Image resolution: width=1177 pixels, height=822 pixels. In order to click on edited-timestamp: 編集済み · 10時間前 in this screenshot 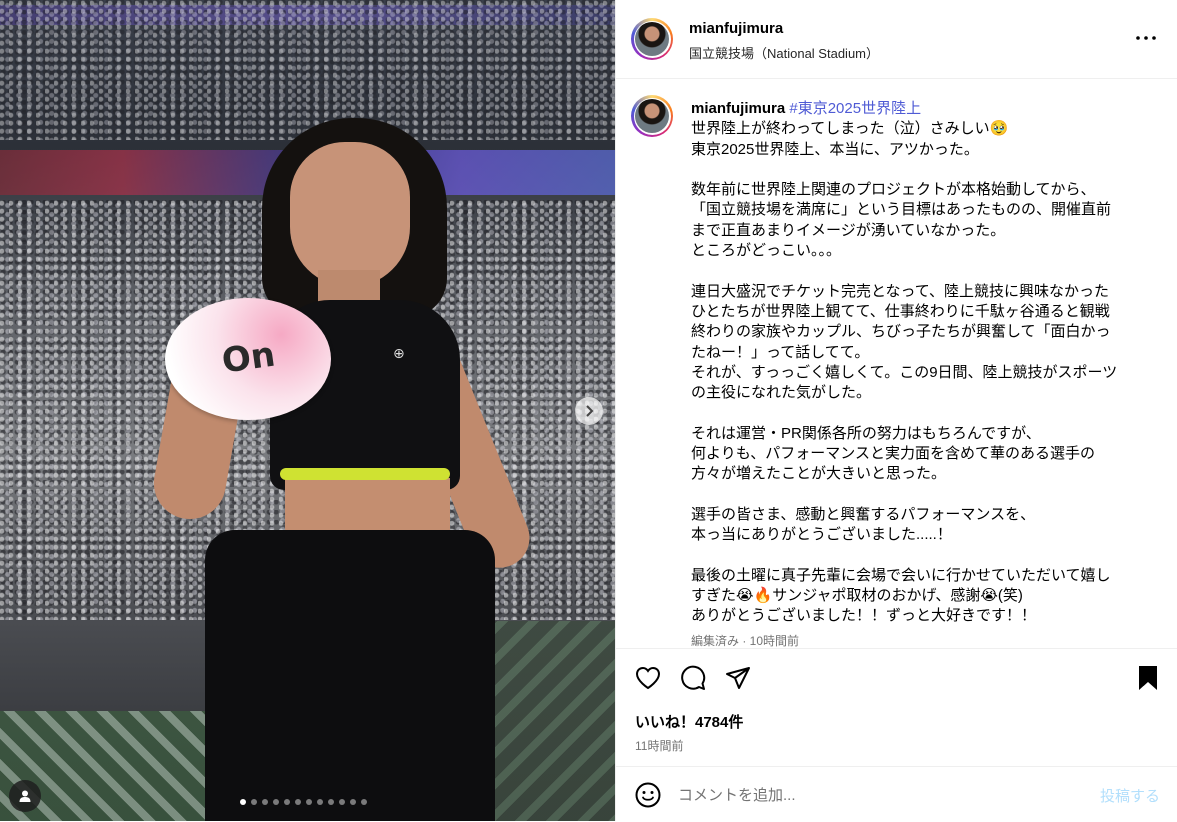, I will do `click(745, 640)`.